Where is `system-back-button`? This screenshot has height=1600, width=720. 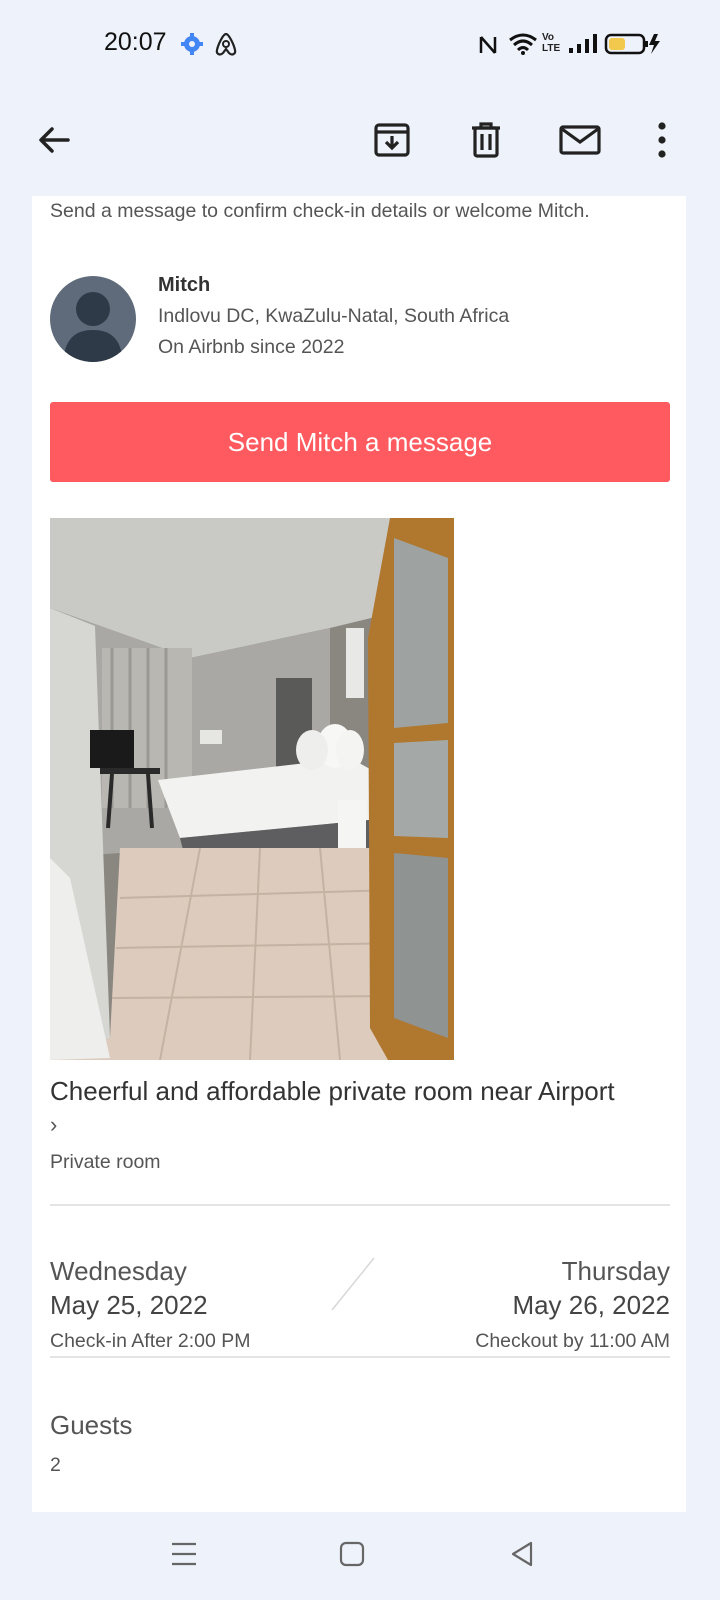
system-back-button is located at coordinates (522, 1556).